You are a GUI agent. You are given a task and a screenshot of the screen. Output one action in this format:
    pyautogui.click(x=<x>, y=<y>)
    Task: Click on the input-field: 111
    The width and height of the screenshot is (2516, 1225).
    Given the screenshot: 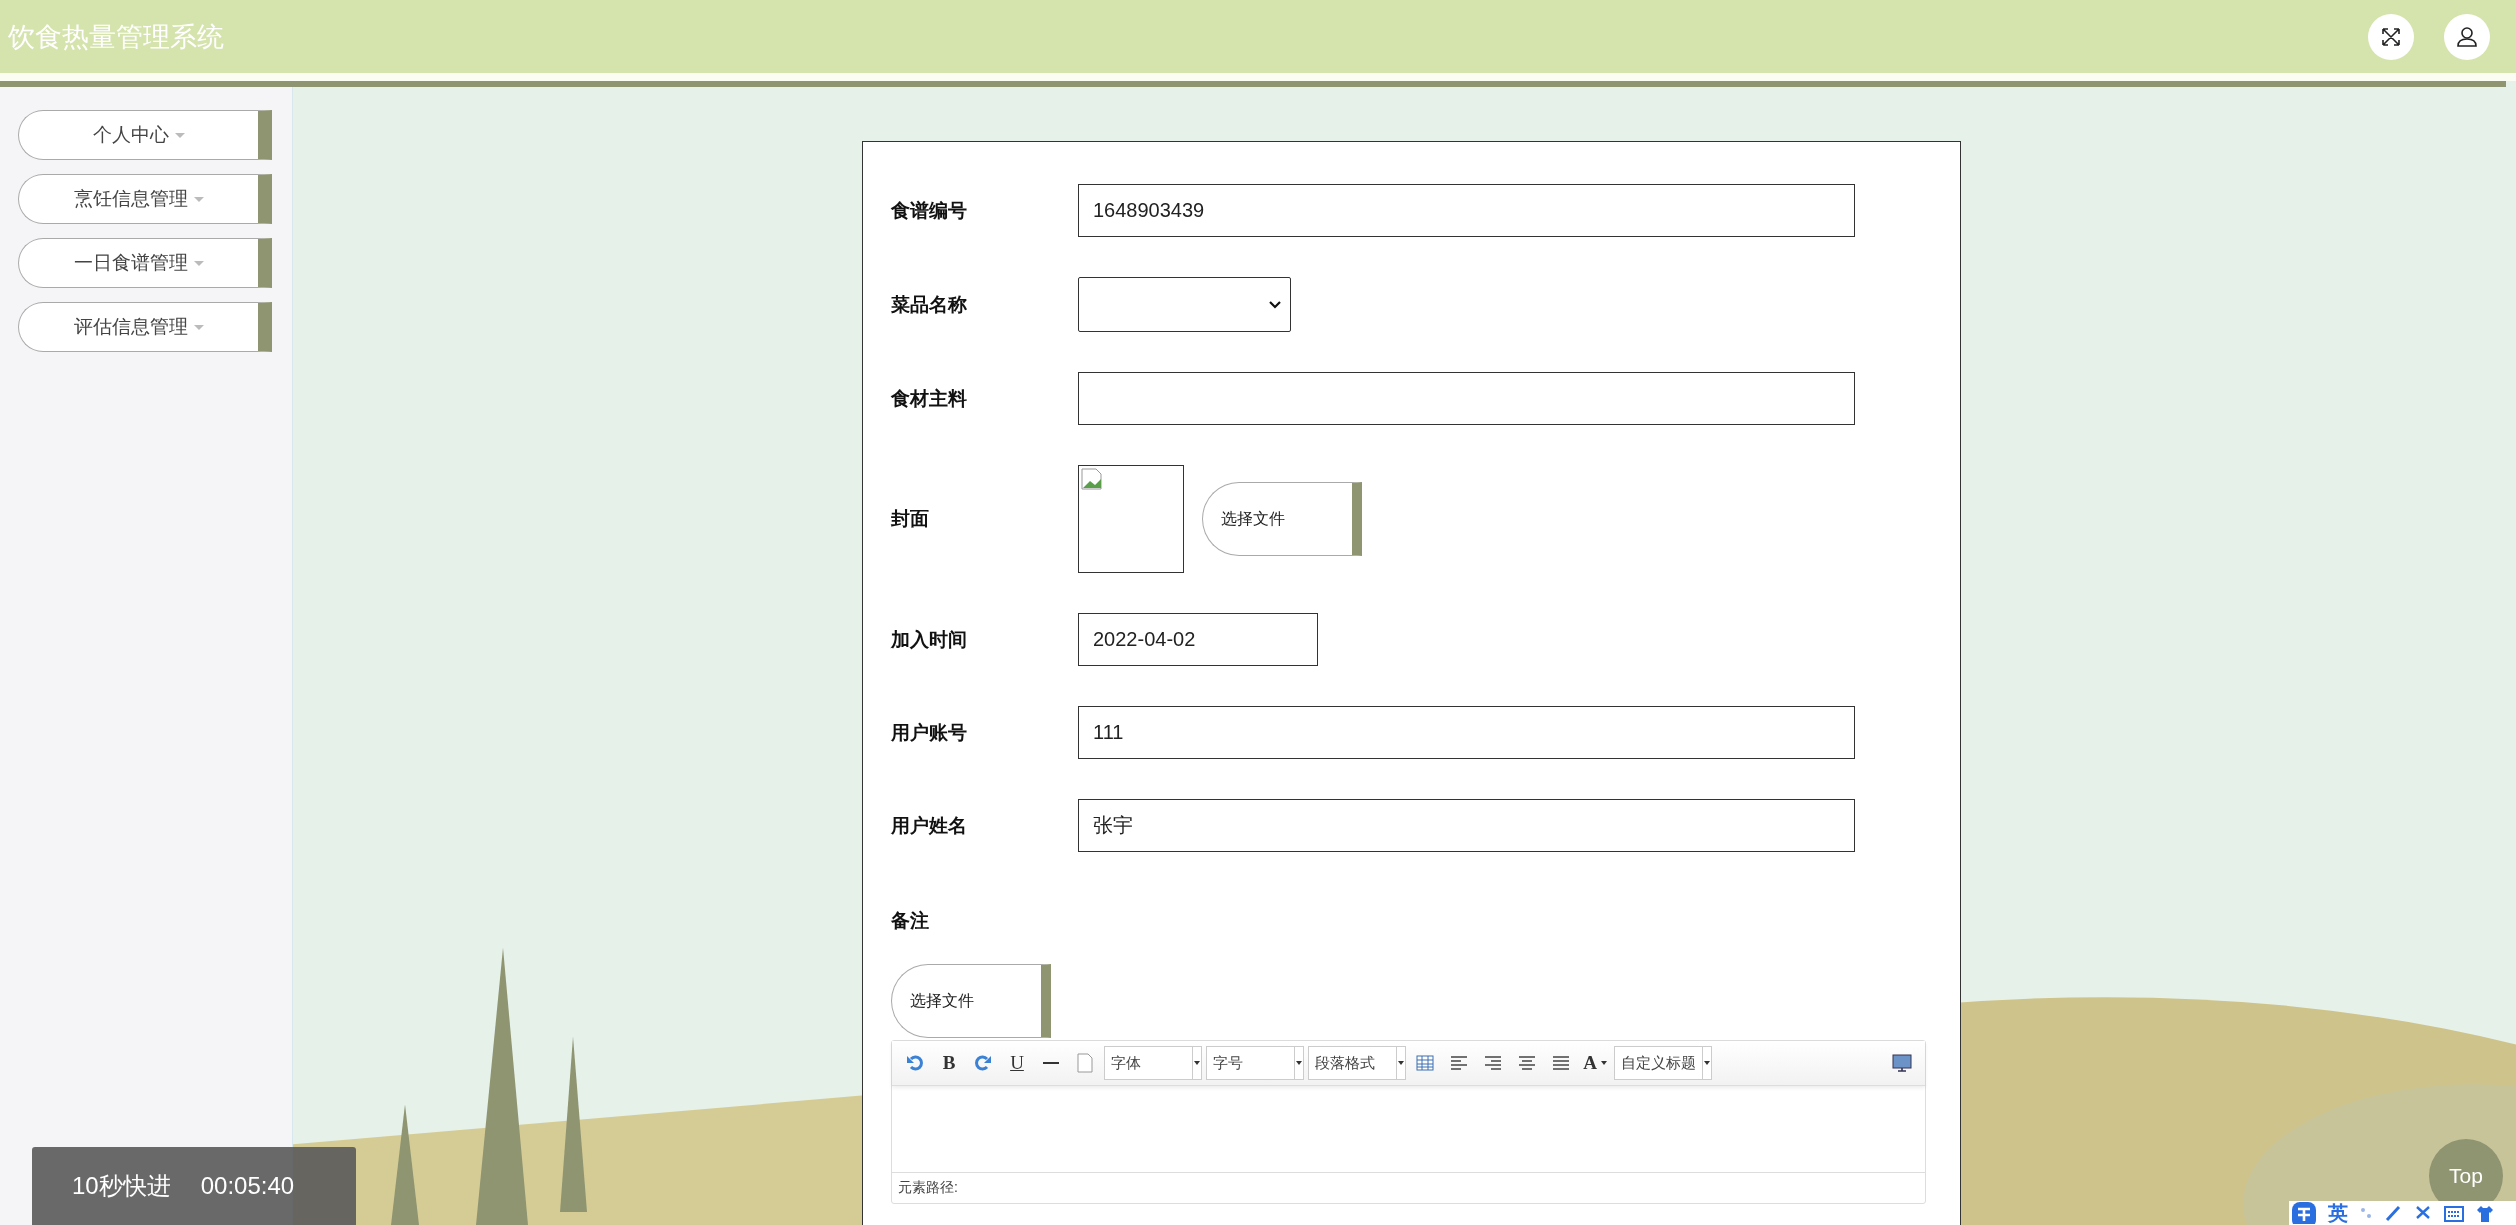 What is the action you would take?
    pyautogui.click(x=1466, y=732)
    